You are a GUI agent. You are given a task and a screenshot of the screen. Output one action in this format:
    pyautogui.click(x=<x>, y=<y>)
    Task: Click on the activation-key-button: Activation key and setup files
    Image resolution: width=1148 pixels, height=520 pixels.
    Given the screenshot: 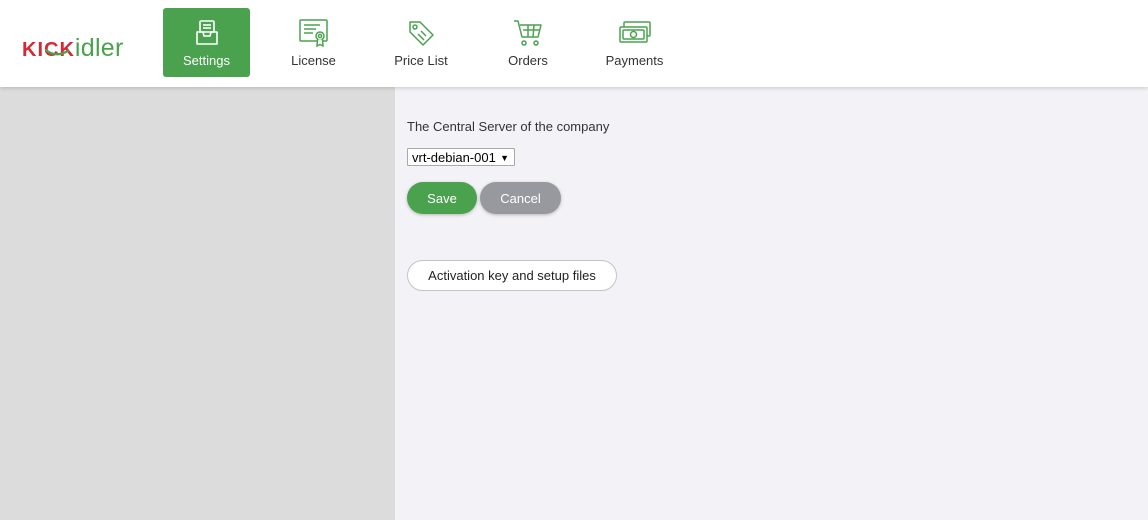 What is the action you would take?
    pyautogui.click(x=512, y=275)
    